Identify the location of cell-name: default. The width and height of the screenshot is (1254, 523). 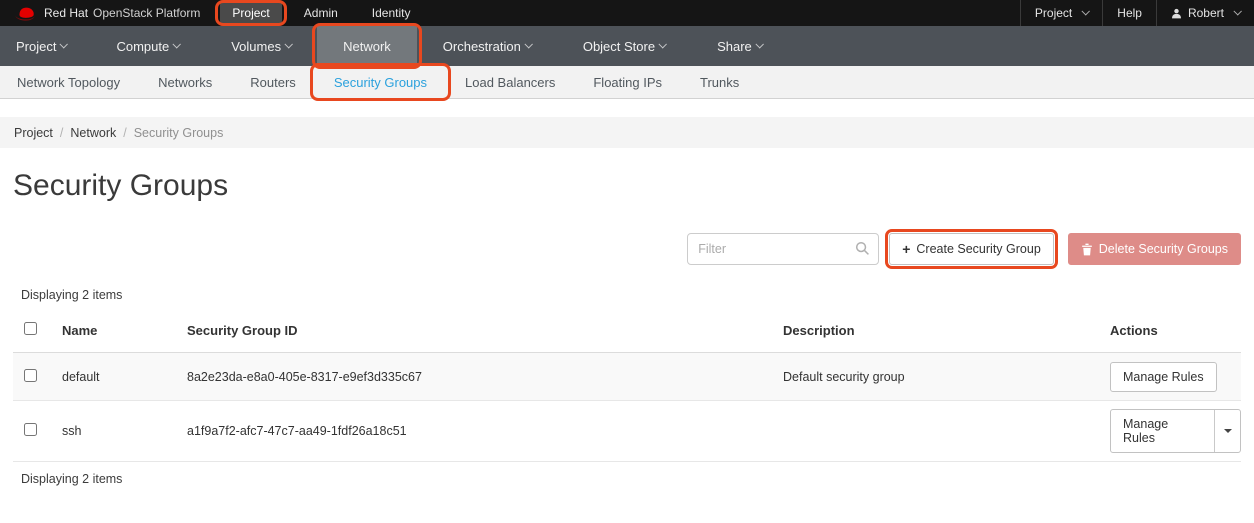
(81, 376).